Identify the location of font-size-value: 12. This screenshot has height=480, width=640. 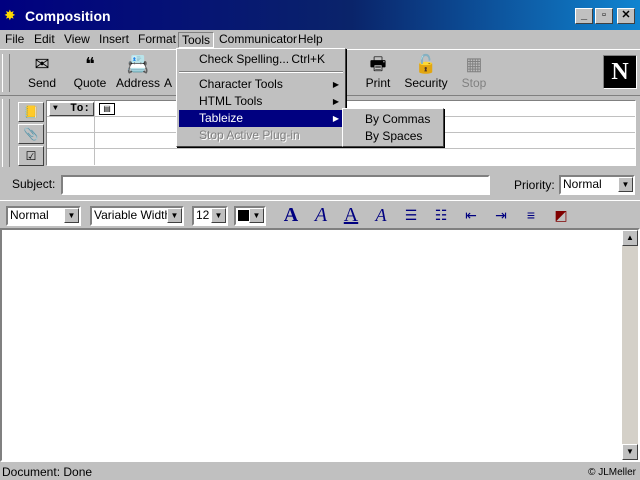
(203, 215).